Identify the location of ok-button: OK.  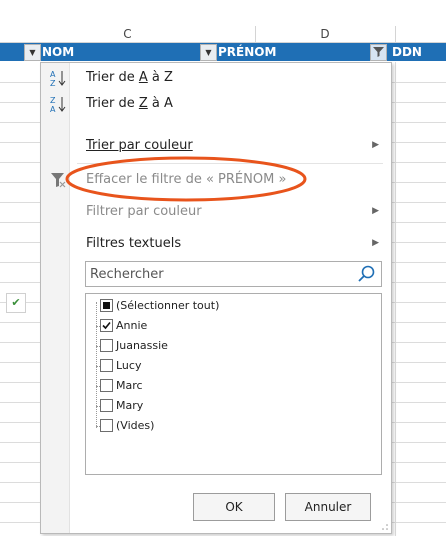
(234, 507).